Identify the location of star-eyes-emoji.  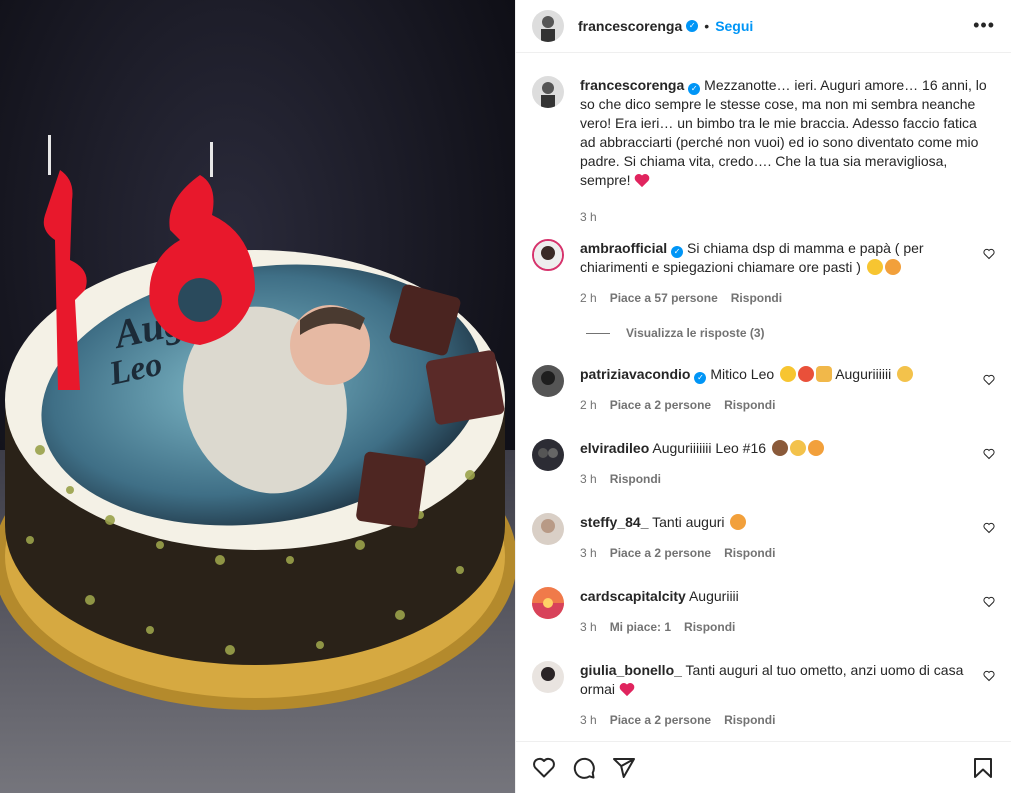
(738, 522).